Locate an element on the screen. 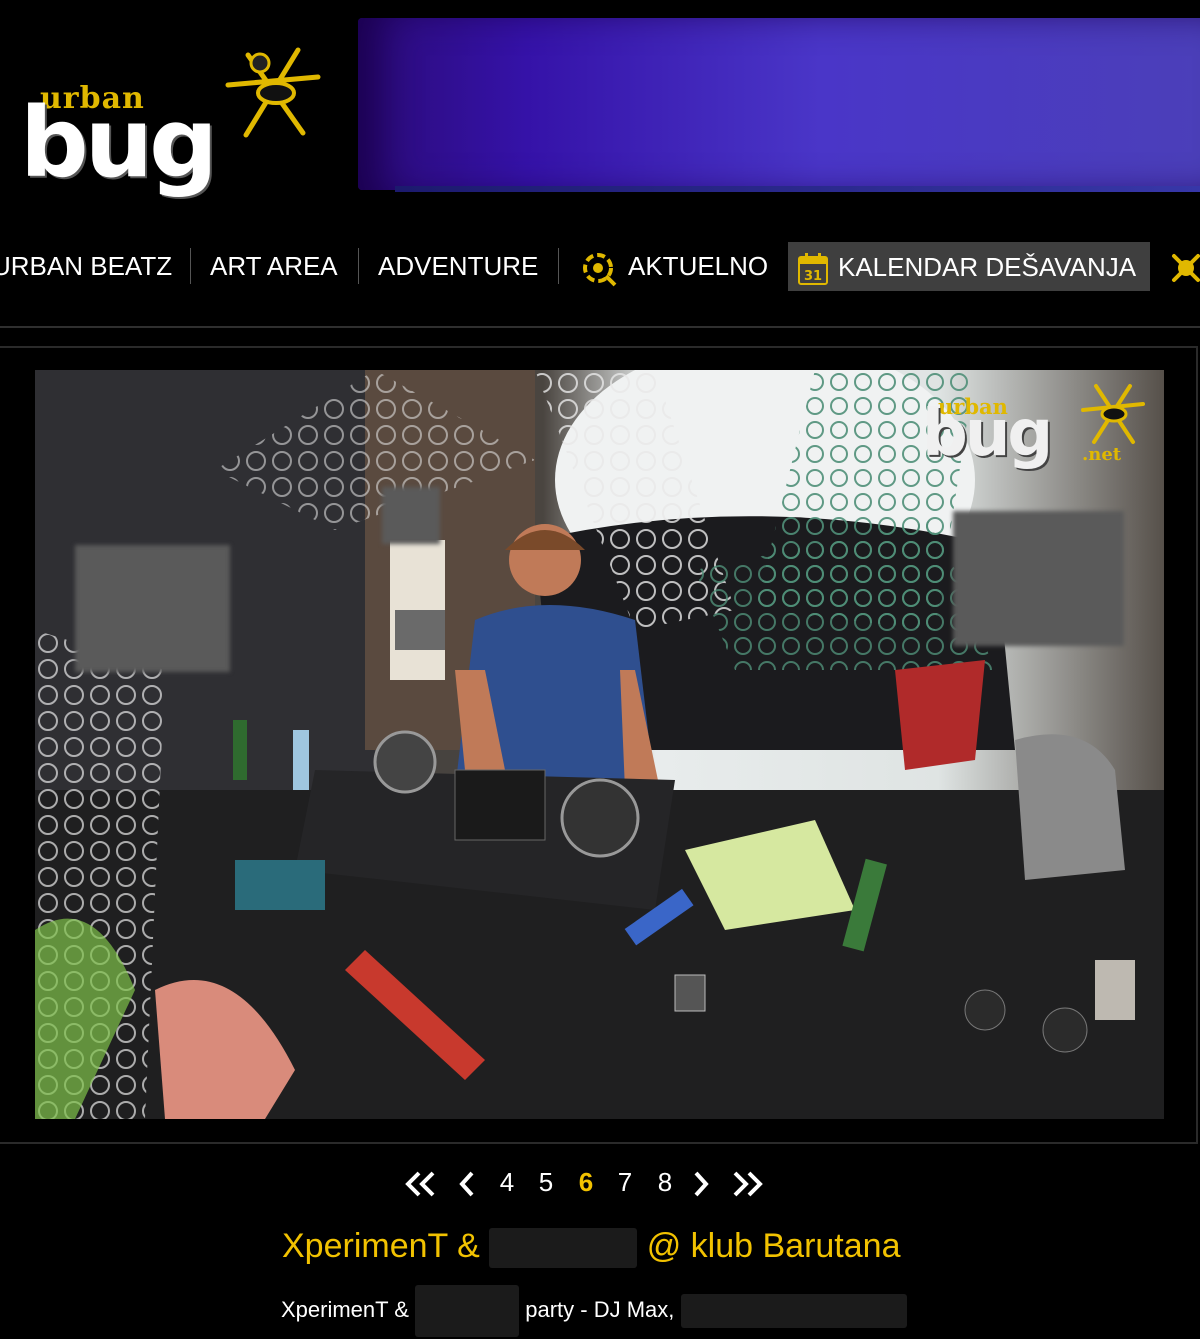 The image size is (1200, 1339). banner-shadow is located at coordinates (797, 189).